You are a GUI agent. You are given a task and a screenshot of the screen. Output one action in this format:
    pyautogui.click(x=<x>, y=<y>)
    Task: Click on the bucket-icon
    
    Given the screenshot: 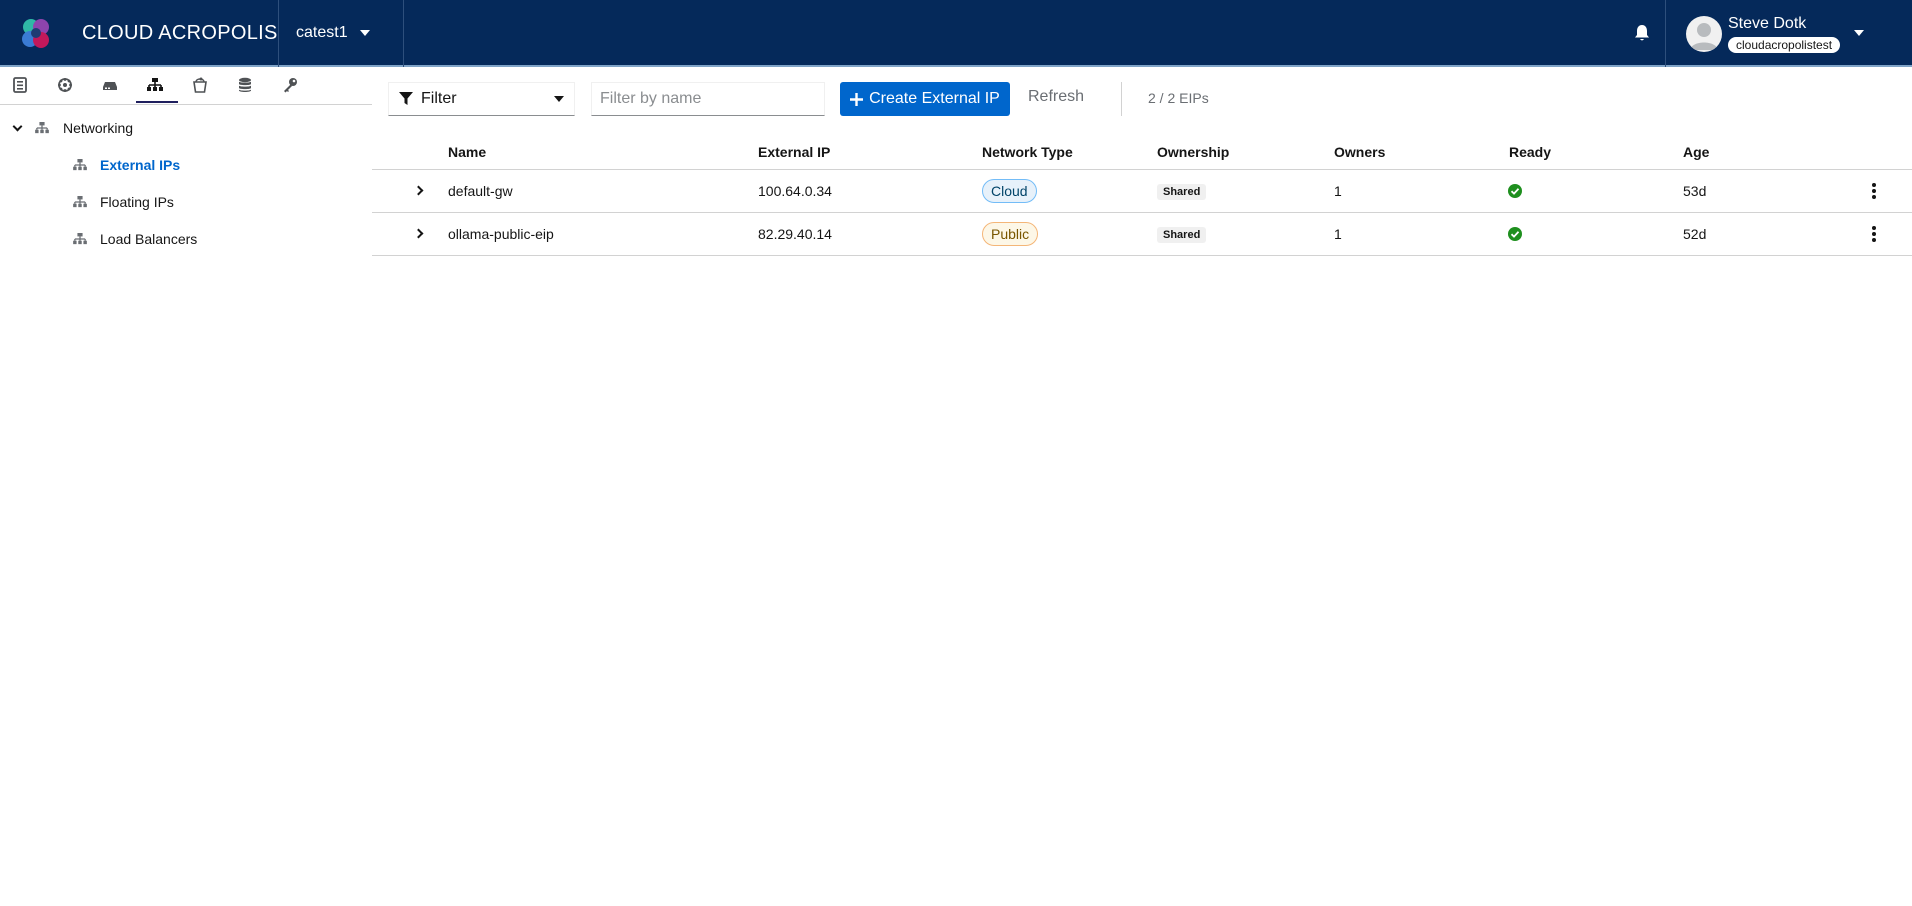 What is the action you would take?
    pyautogui.click(x=200, y=85)
    